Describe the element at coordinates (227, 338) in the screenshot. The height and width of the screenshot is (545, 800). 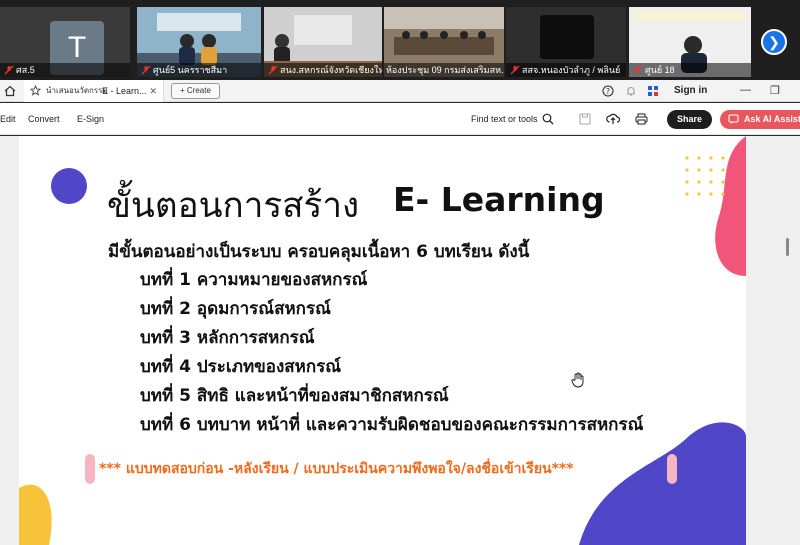
I see `list-item: บทที่ 3 หลักการสหกรณ์` at that location.